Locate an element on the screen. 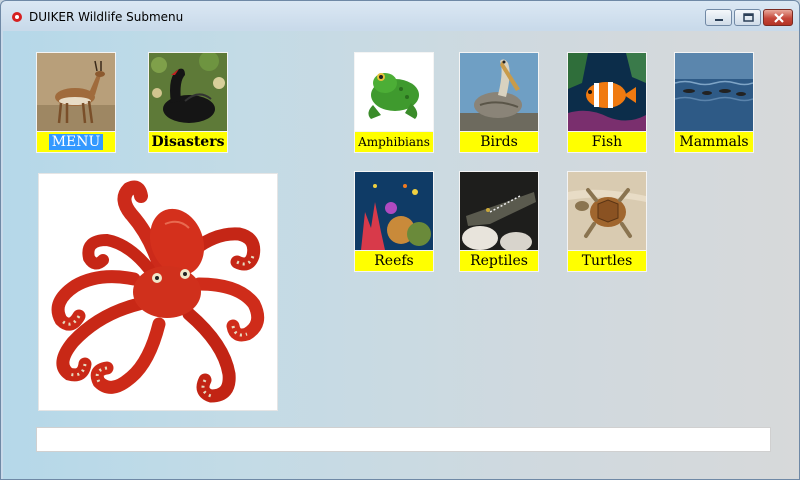 Image resolution: width=800 pixels, height=480 pixels. app-icon is located at coordinates (17, 17).